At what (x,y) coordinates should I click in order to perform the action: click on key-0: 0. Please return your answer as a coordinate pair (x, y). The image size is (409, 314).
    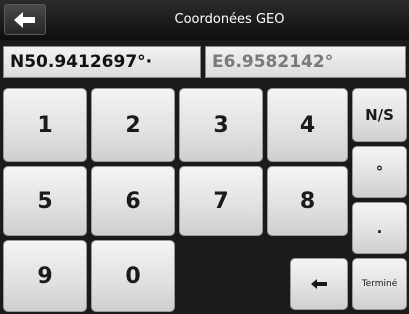
    Looking at the image, I should click on (133, 276).